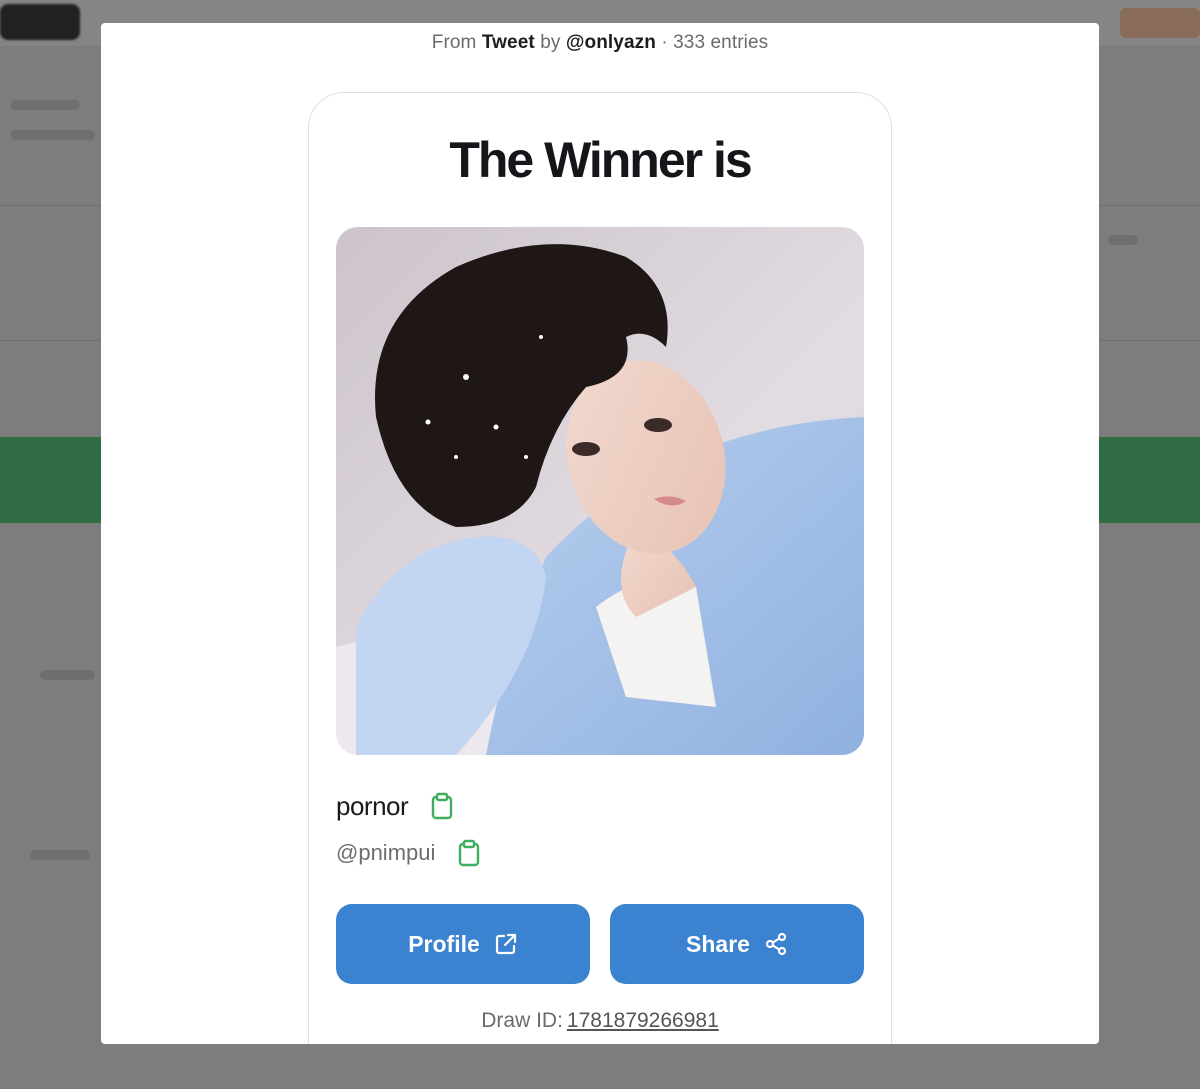 The width and height of the screenshot is (1200, 1089). I want to click on source-by-label: by, so click(550, 42).